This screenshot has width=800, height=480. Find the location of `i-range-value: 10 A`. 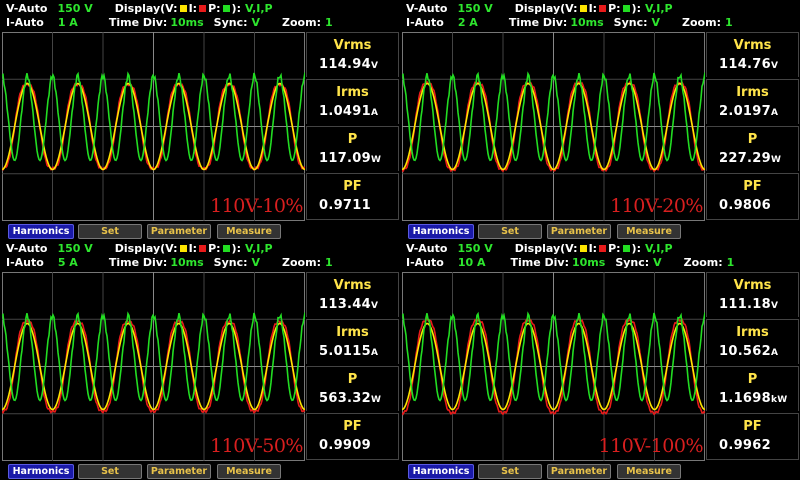

i-range-value: 10 A is located at coordinates (472, 262).